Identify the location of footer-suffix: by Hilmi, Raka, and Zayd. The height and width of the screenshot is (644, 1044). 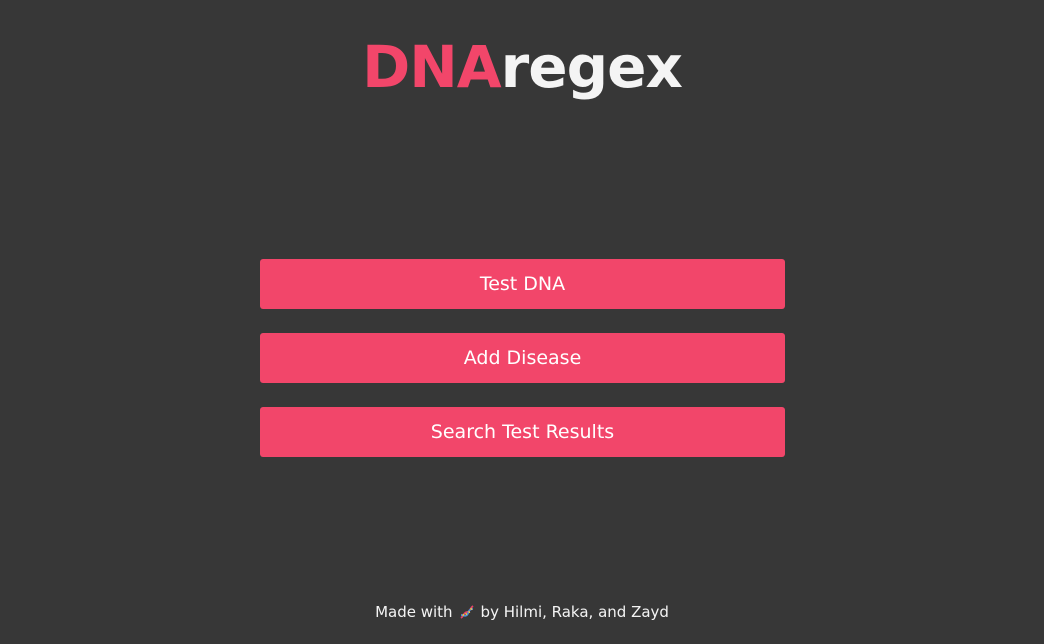
(574, 612).